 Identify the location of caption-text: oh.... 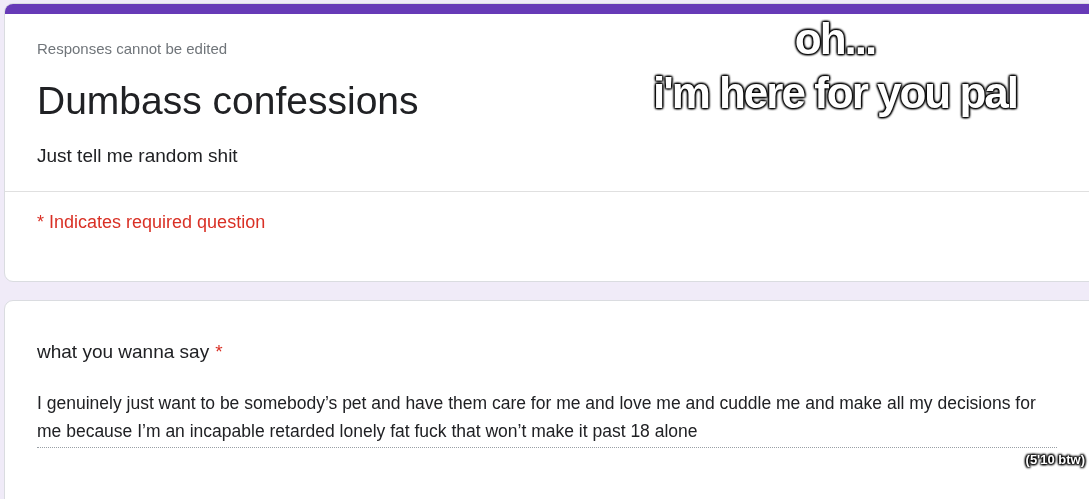
(835, 39).